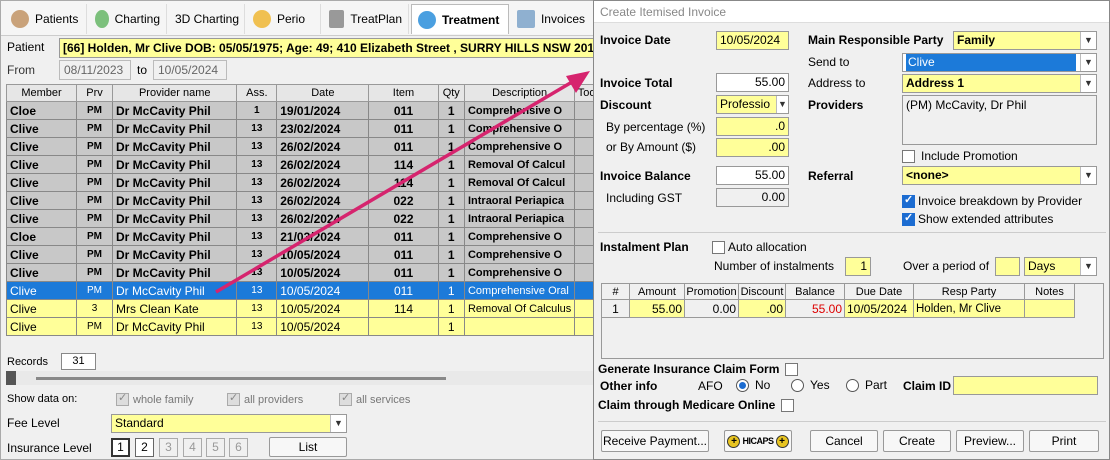 The height and width of the screenshot is (460, 1110). I want to click on insurance-level-3: 3, so click(168, 447).